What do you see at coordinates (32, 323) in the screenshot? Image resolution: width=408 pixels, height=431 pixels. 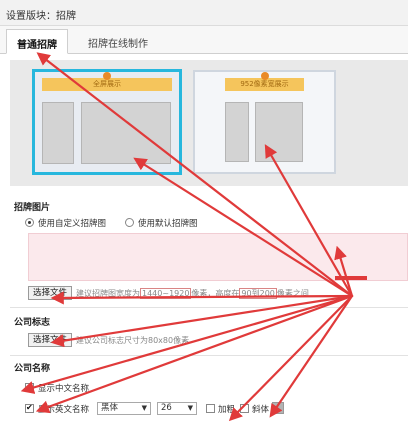 I see `section-title-company-logo: 公司标志` at bounding box center [32, 323].